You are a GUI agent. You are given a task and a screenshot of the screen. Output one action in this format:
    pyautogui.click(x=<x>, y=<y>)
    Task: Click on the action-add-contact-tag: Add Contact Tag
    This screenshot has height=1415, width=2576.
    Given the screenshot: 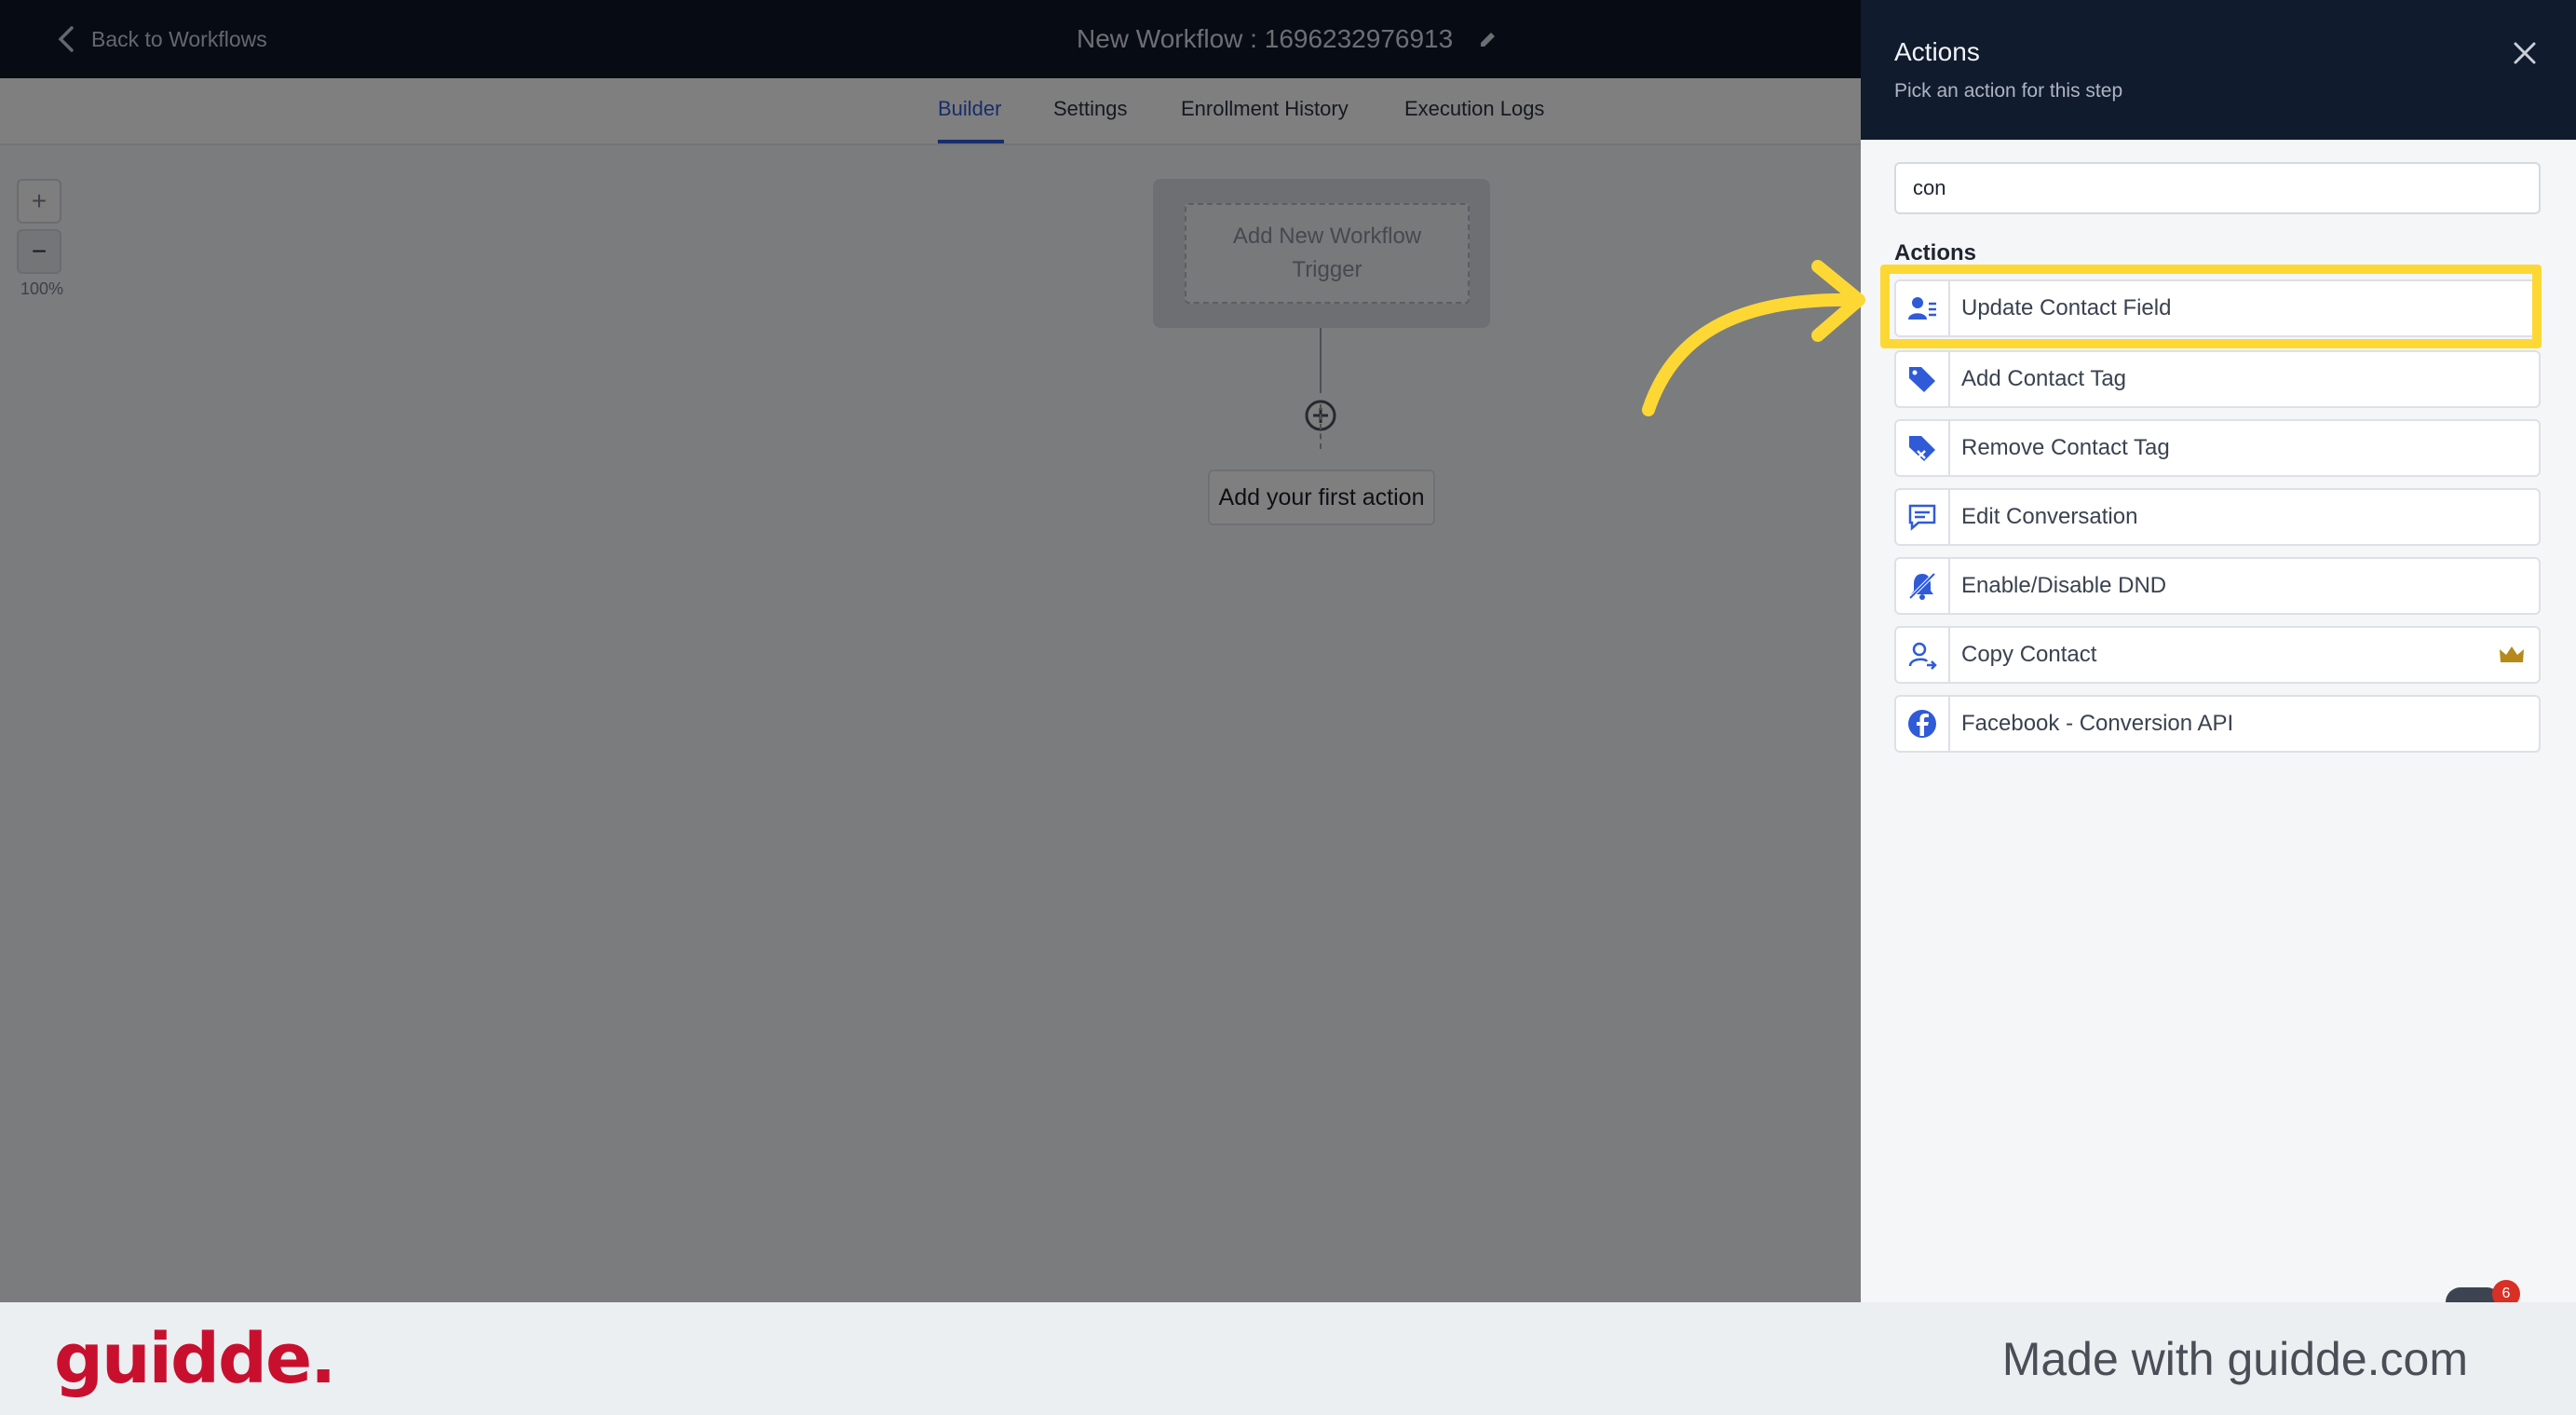 What is the action you would take?
    pyautogui.click(x=2217, y=379)
    